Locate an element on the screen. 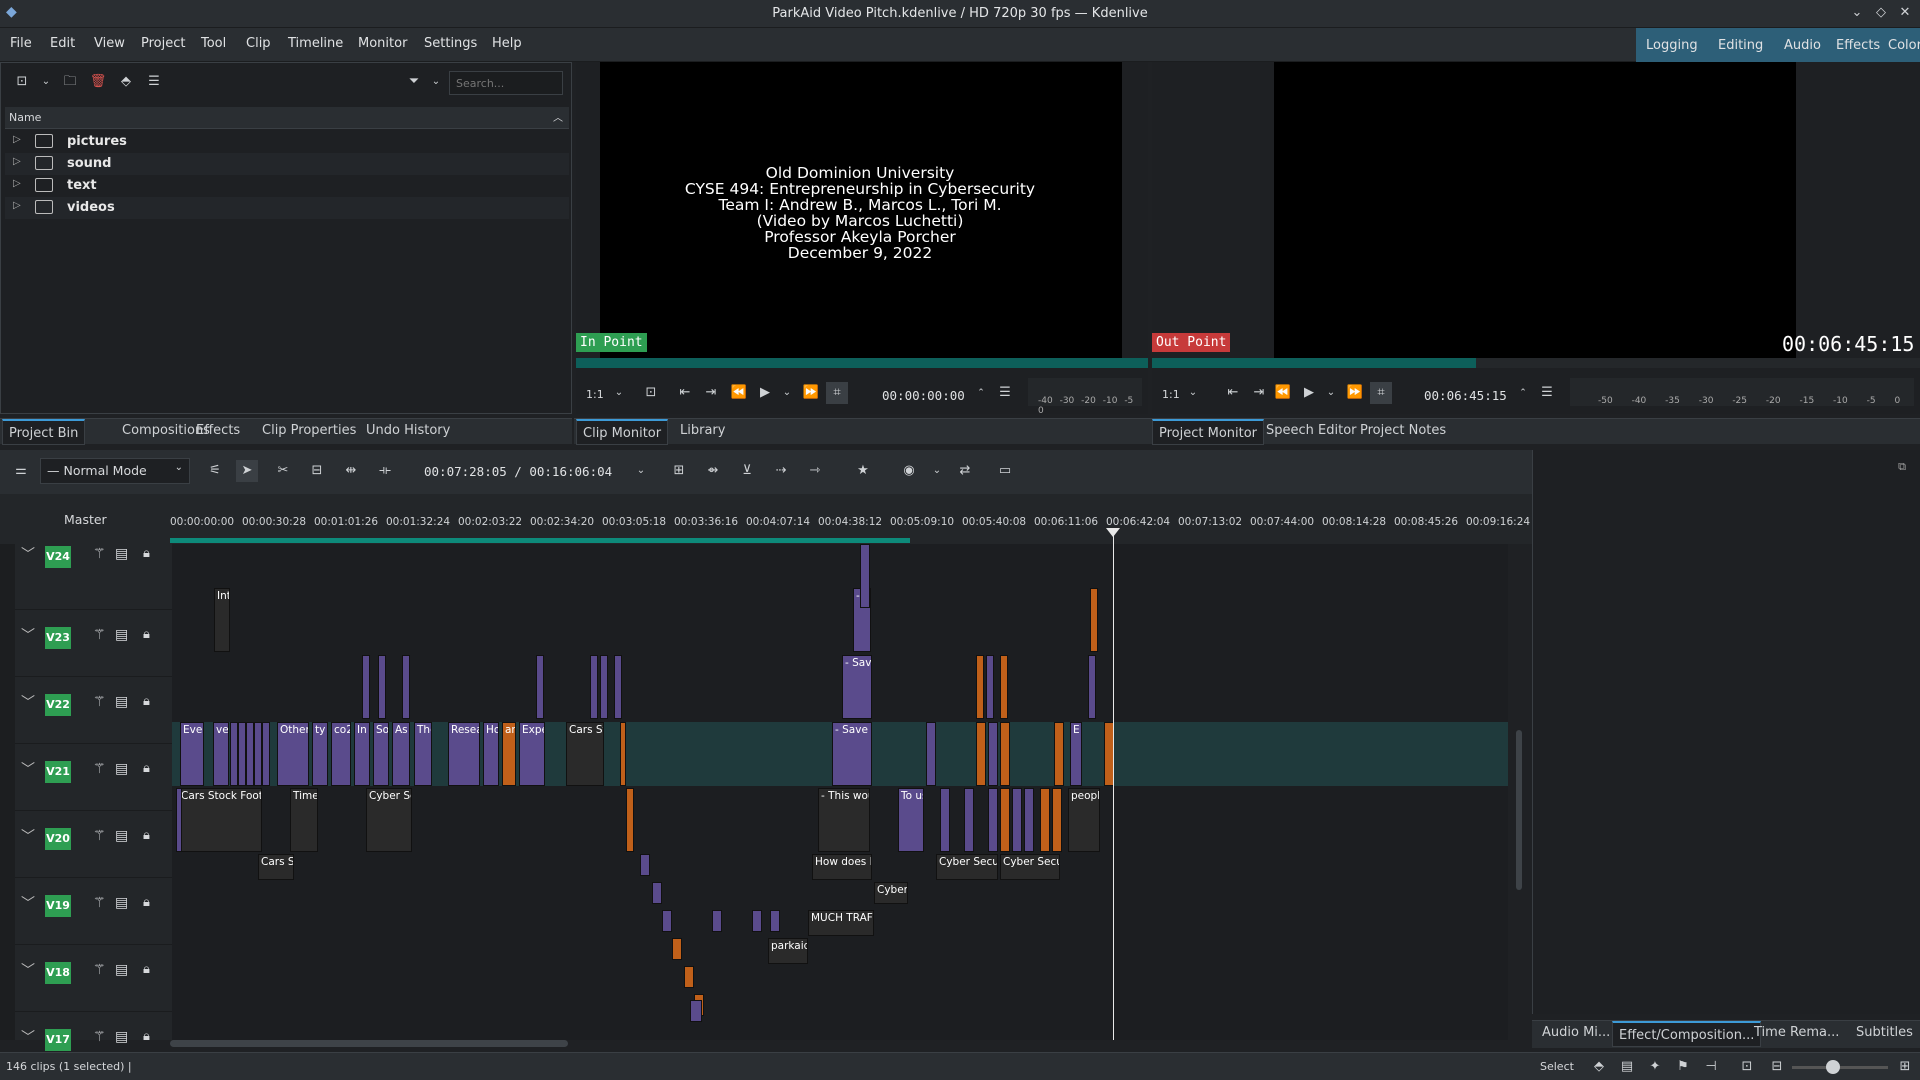 This screenshot has width=1920, height=1080. loop-zone-icon: ⌗ is located at coordinates (837, 393).